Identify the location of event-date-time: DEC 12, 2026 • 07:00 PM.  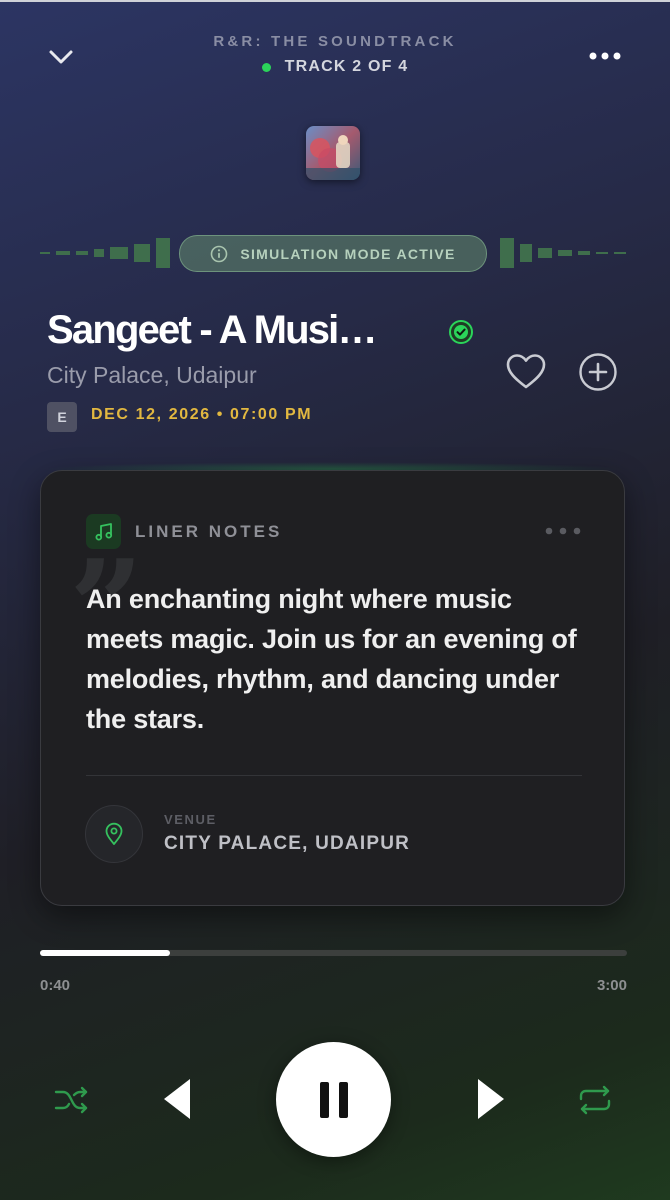
(202, 414).